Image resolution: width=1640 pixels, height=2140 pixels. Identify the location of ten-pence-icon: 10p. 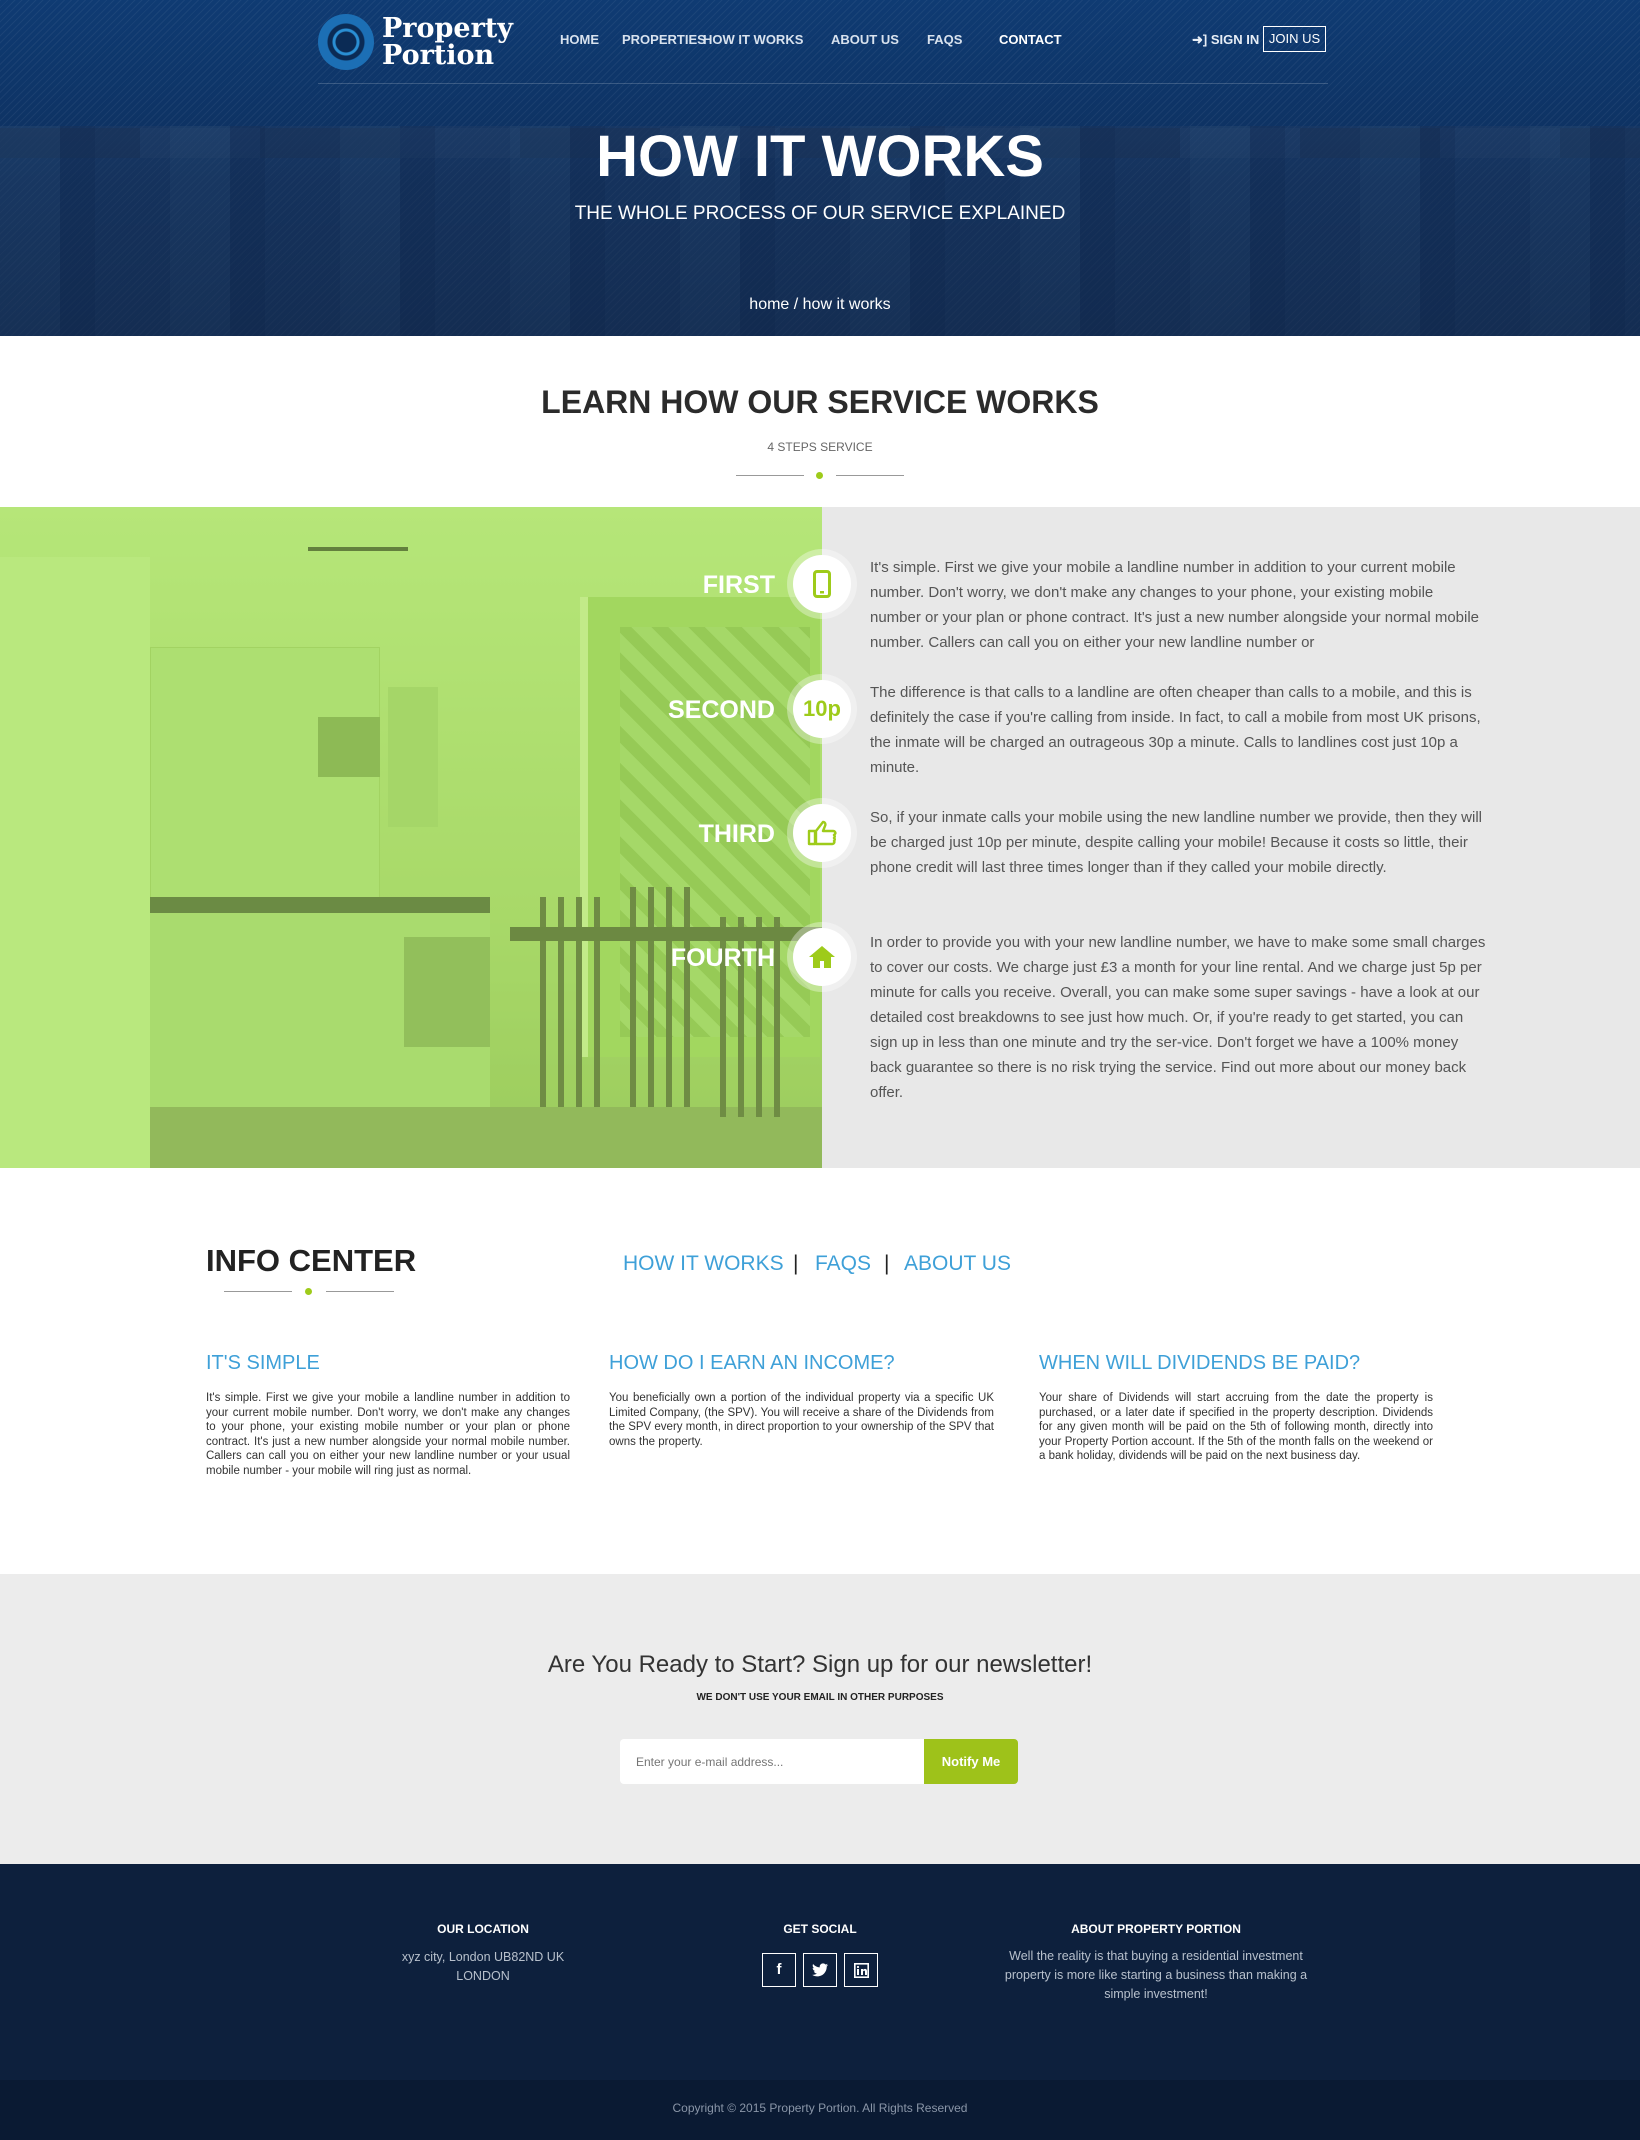
(822, 709).